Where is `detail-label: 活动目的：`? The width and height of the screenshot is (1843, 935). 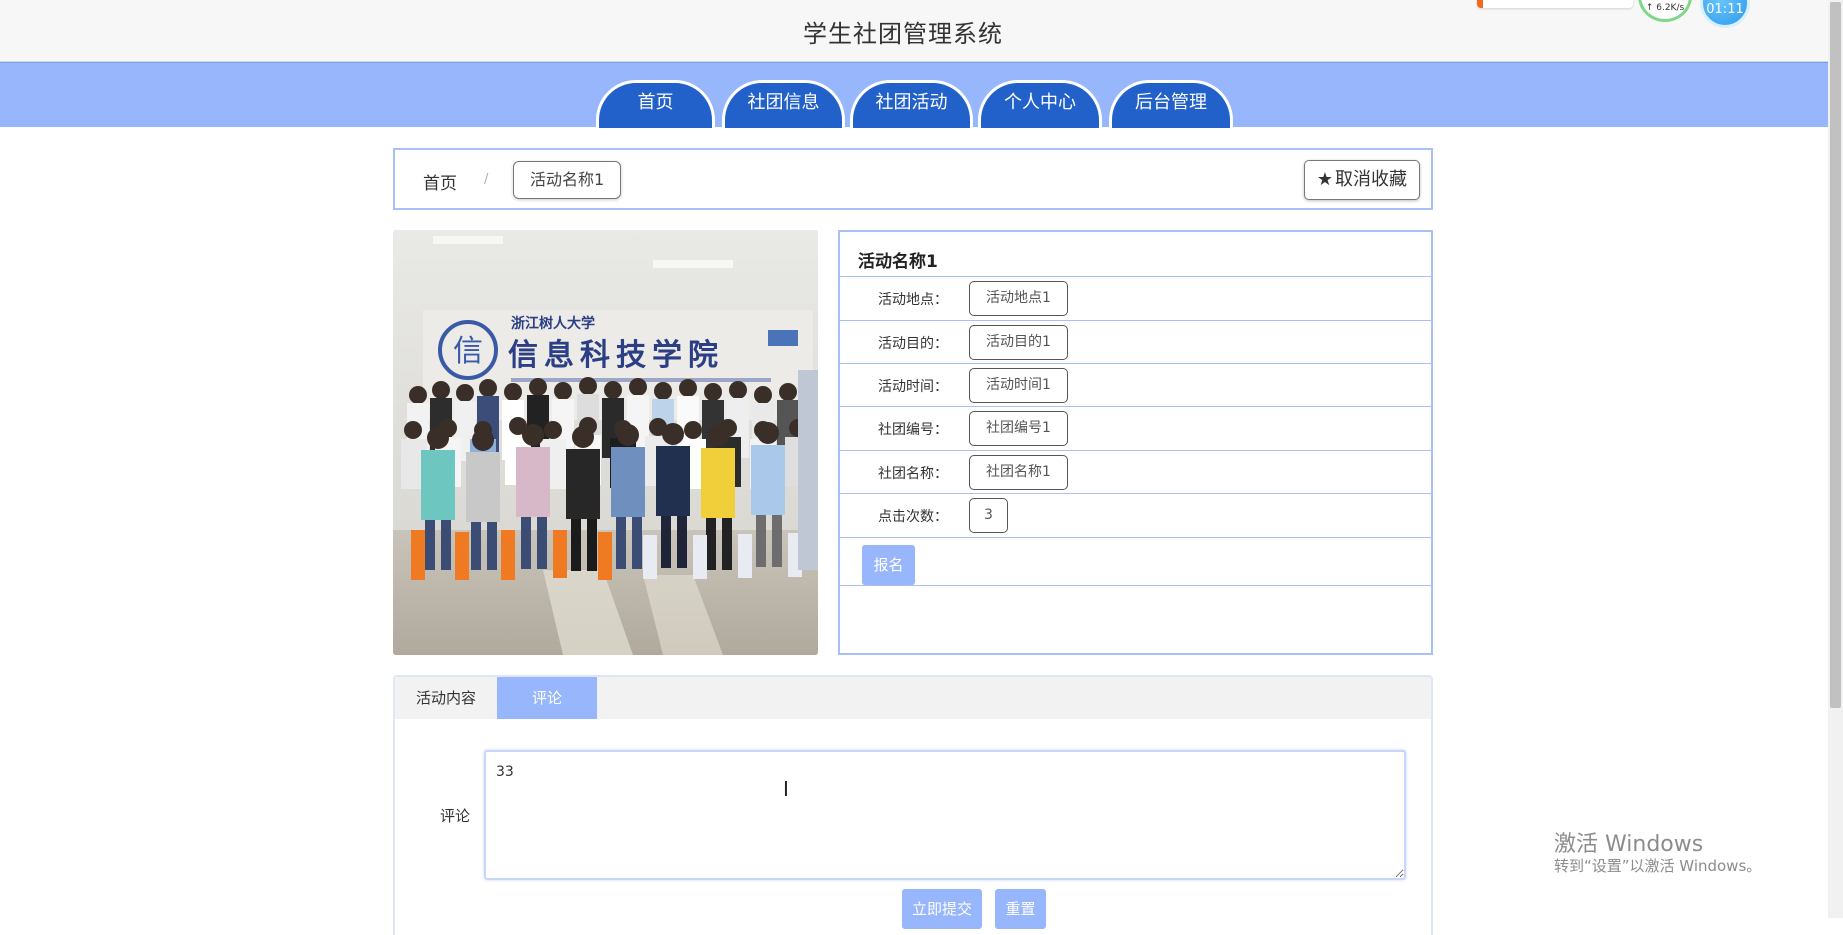 detail-label: 活动目的： is located at coordinates (913, 344).